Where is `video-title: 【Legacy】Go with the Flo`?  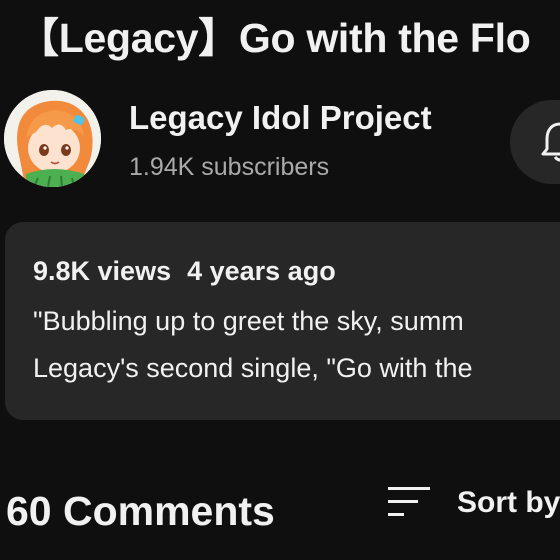
video-title: 【Legacy】Go with the Flo is located at coordinates (274, 38).